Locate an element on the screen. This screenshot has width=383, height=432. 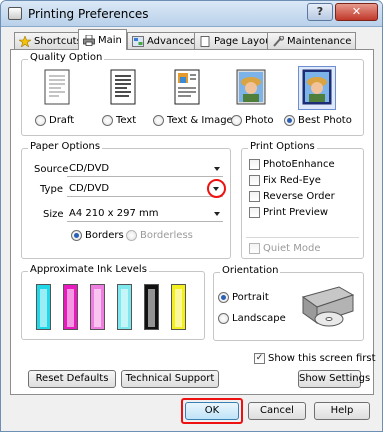
source-label: Source is located at coordinates (51, 169).